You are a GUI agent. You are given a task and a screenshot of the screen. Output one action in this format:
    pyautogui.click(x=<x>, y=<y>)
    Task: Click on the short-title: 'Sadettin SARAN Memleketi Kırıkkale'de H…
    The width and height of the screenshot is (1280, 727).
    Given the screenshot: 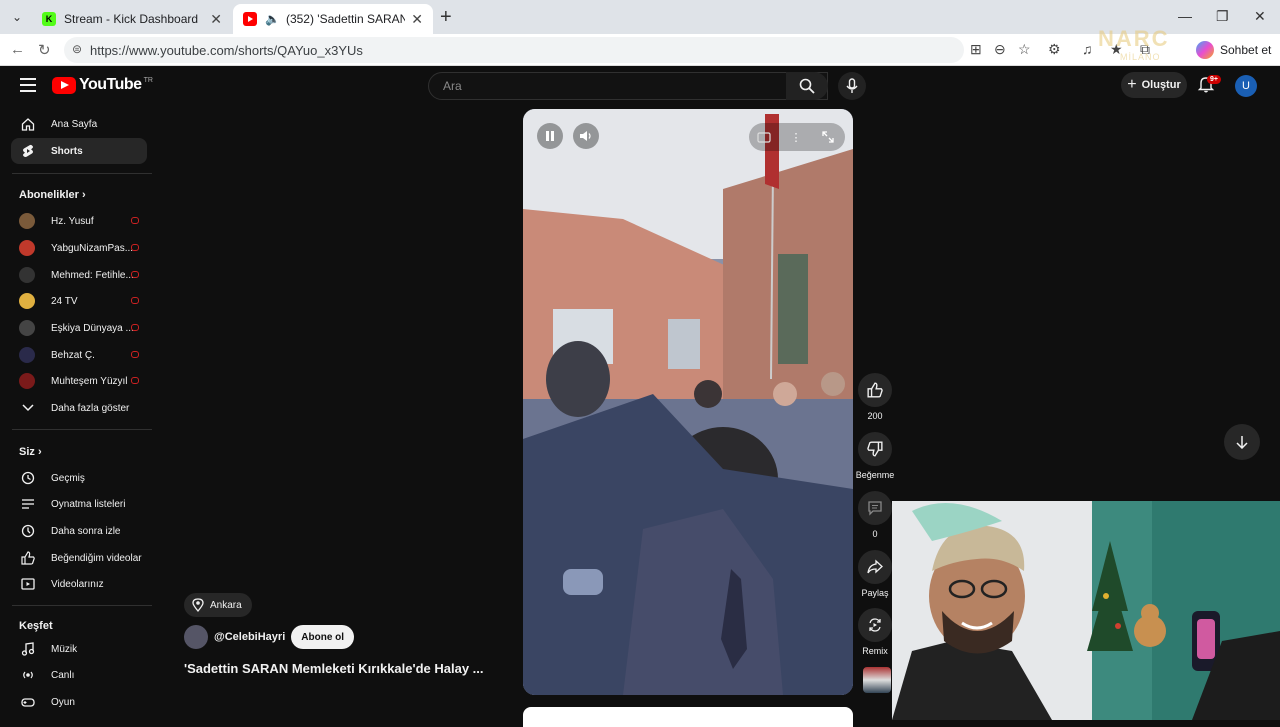 What is the action you would take?
    pyautogui.click(x=334, y=668)
    